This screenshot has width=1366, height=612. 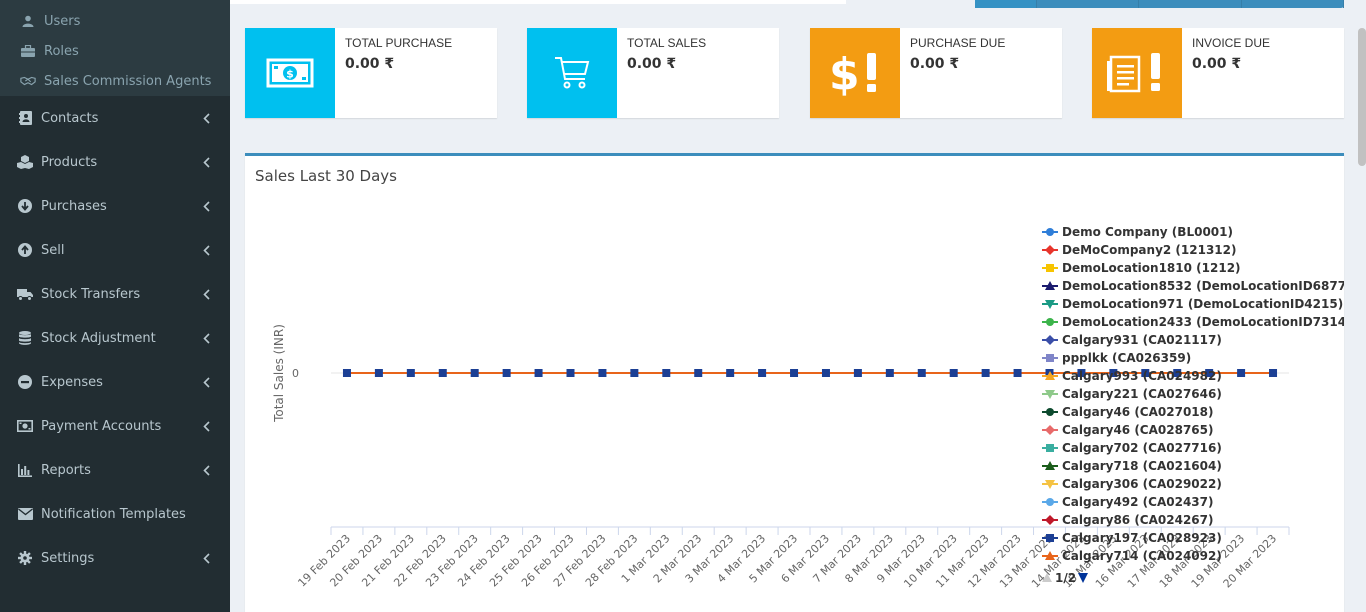 I want to click on sidebar-item-label: Sell, so click(x=53, y=250).